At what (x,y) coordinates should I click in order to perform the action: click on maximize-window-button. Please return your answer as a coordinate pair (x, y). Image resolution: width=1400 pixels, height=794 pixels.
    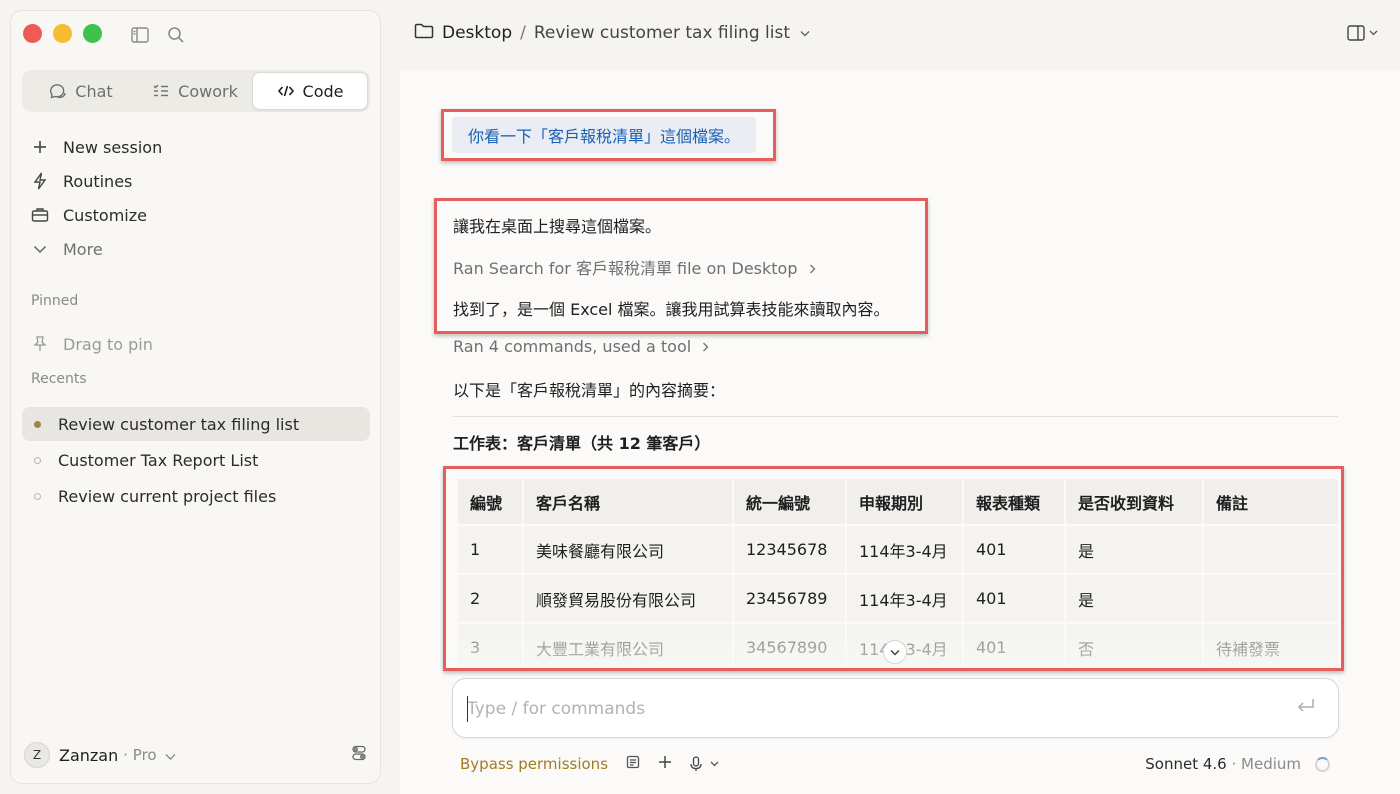
    Looking at the image, I should click on (92, 33).